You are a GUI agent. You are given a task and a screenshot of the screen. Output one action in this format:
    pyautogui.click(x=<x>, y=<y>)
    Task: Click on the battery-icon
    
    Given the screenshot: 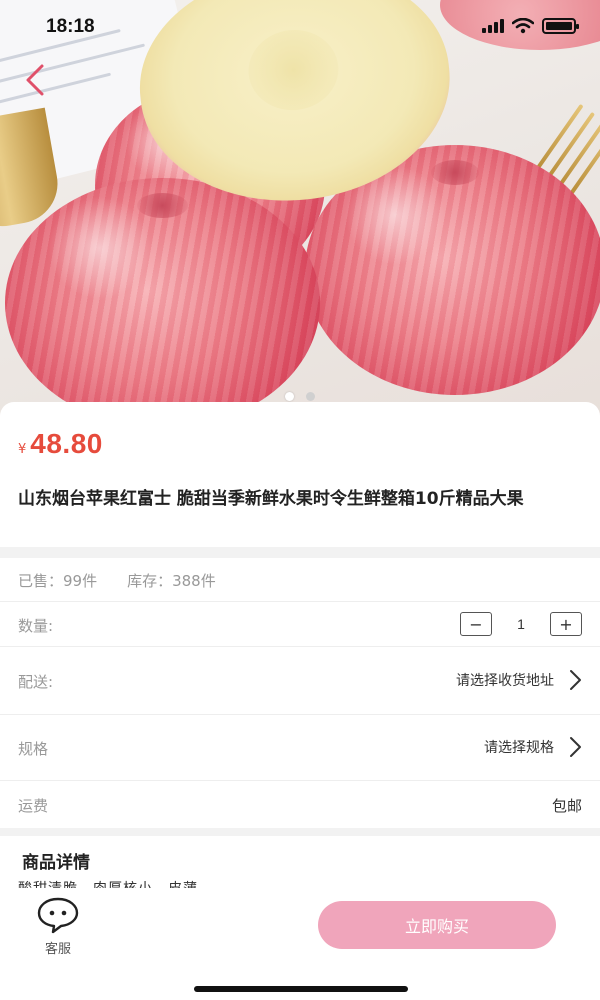 What is the action you would take?
    pyautogui.click(x=560, y=26)
    